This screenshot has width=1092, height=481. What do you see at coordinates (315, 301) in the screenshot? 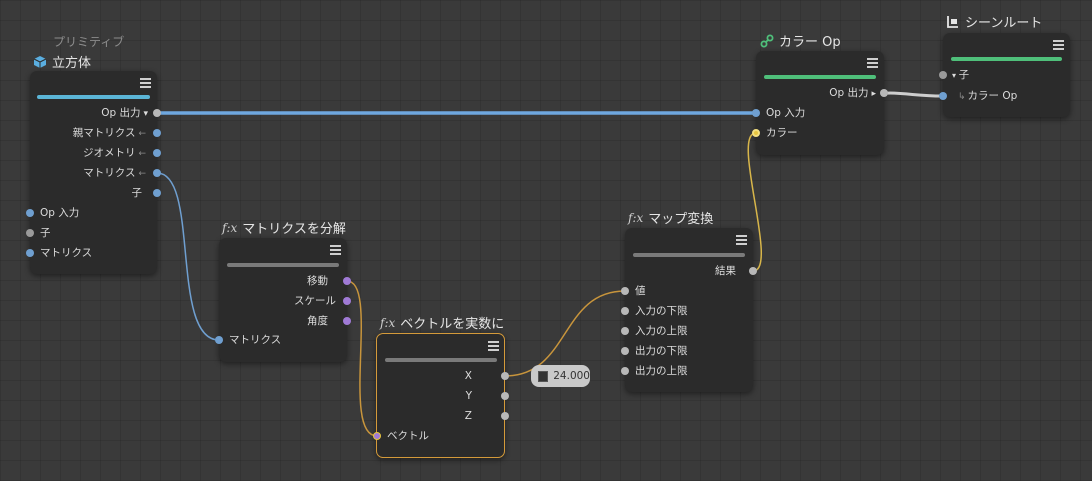
I see `decompose-port-scale: スケール` at bounding box center [315, 301].